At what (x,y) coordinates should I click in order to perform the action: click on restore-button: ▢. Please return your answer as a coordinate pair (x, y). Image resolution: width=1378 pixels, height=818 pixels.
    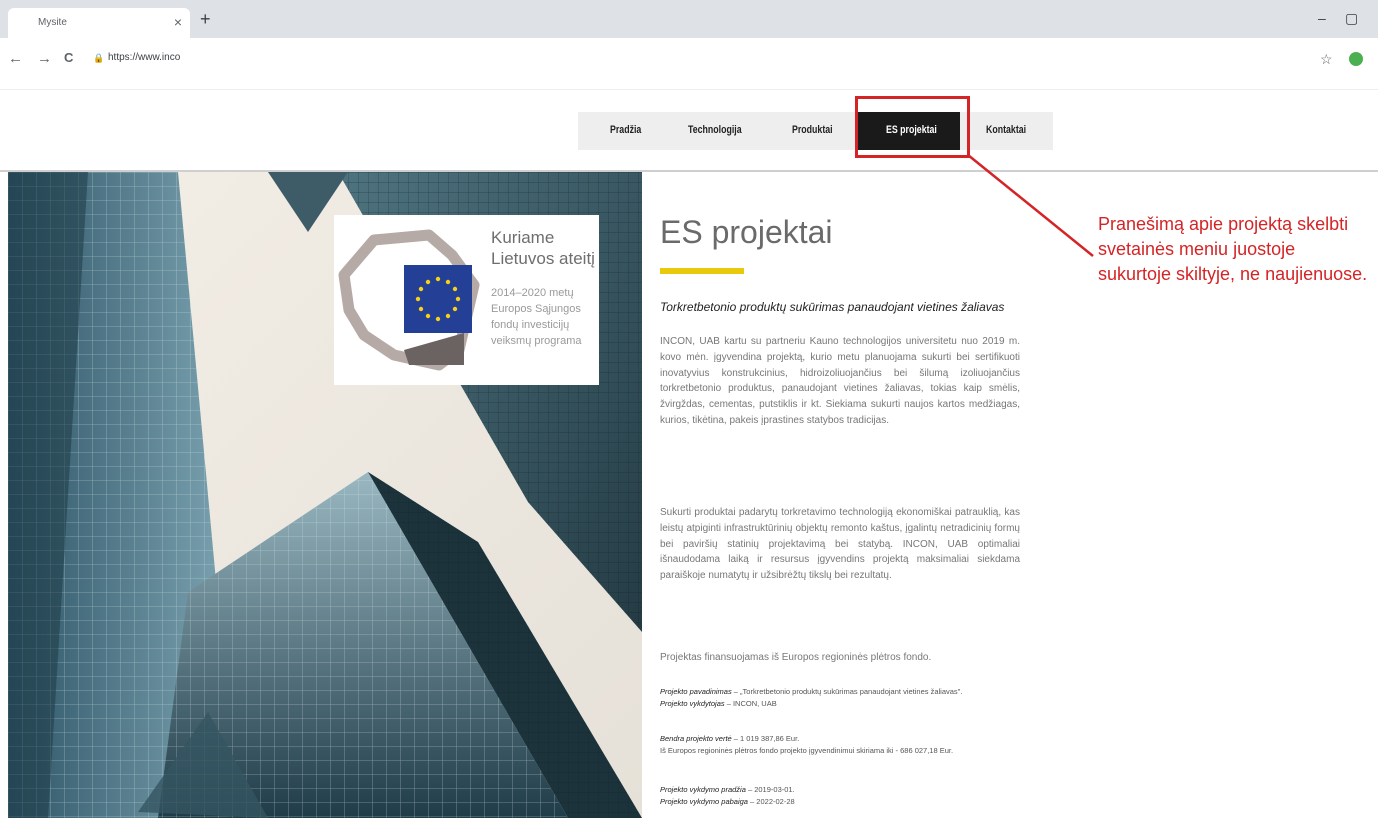
    Looking at the image, I should click on (1351, 18).